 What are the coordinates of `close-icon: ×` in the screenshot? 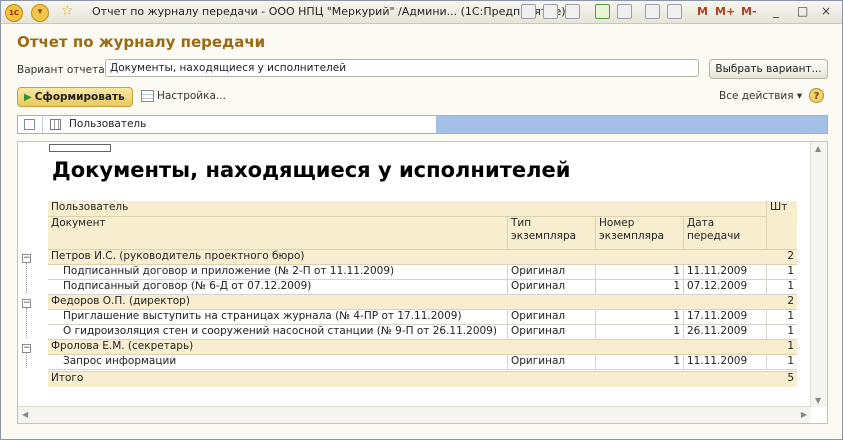 It's located at (826, 11).